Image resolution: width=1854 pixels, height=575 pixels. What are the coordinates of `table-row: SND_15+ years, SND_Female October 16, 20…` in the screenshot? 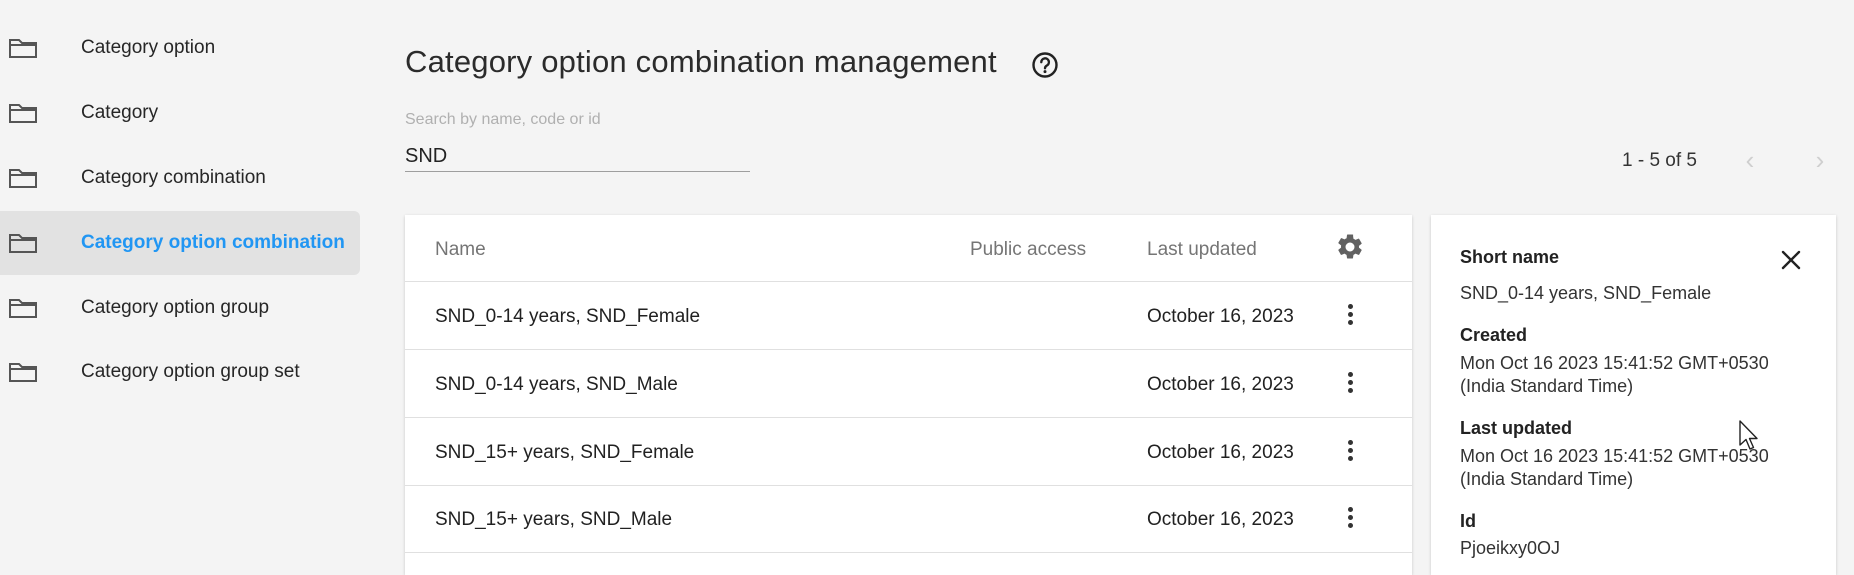 It's located at (908, 452).